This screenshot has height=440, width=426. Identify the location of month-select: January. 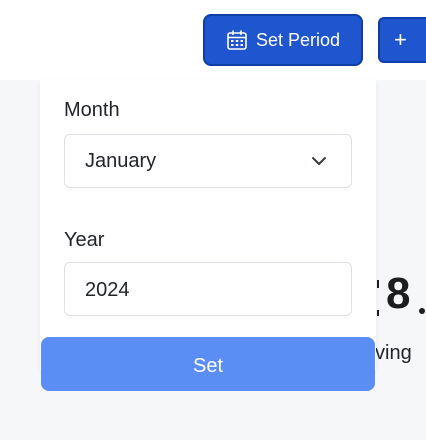
(208, 161).